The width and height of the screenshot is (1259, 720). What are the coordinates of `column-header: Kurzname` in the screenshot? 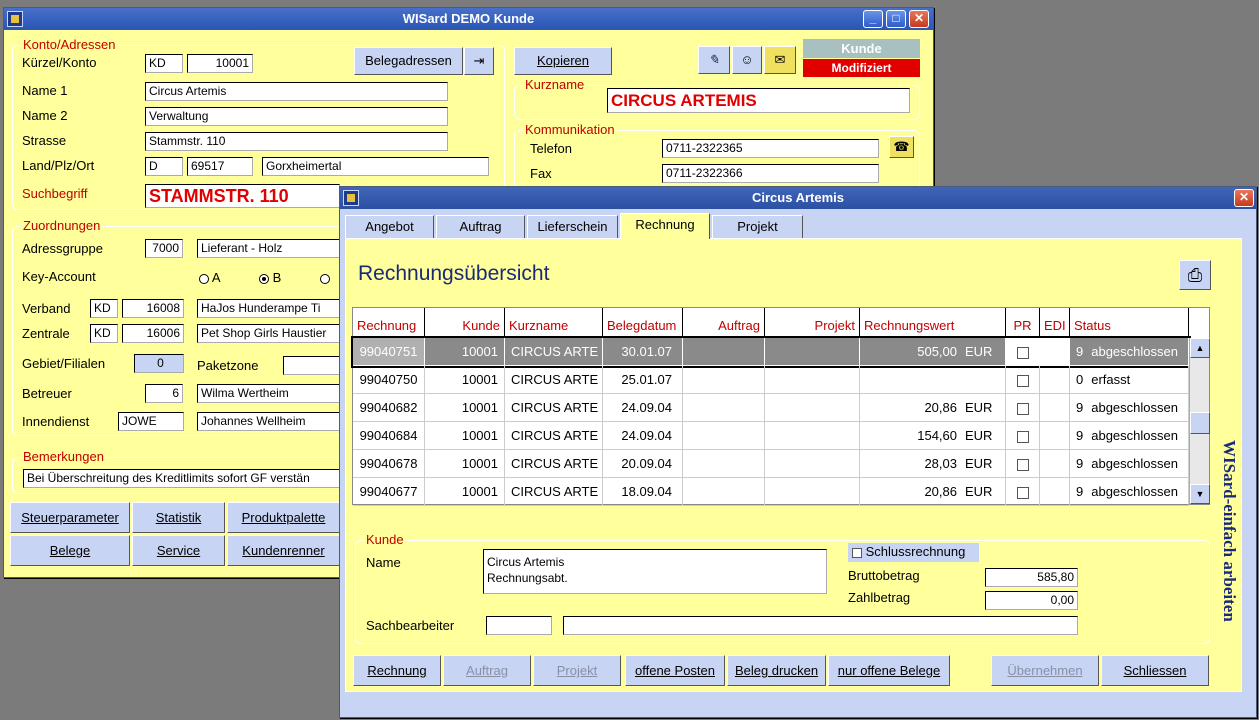 It's located at (554, 323).